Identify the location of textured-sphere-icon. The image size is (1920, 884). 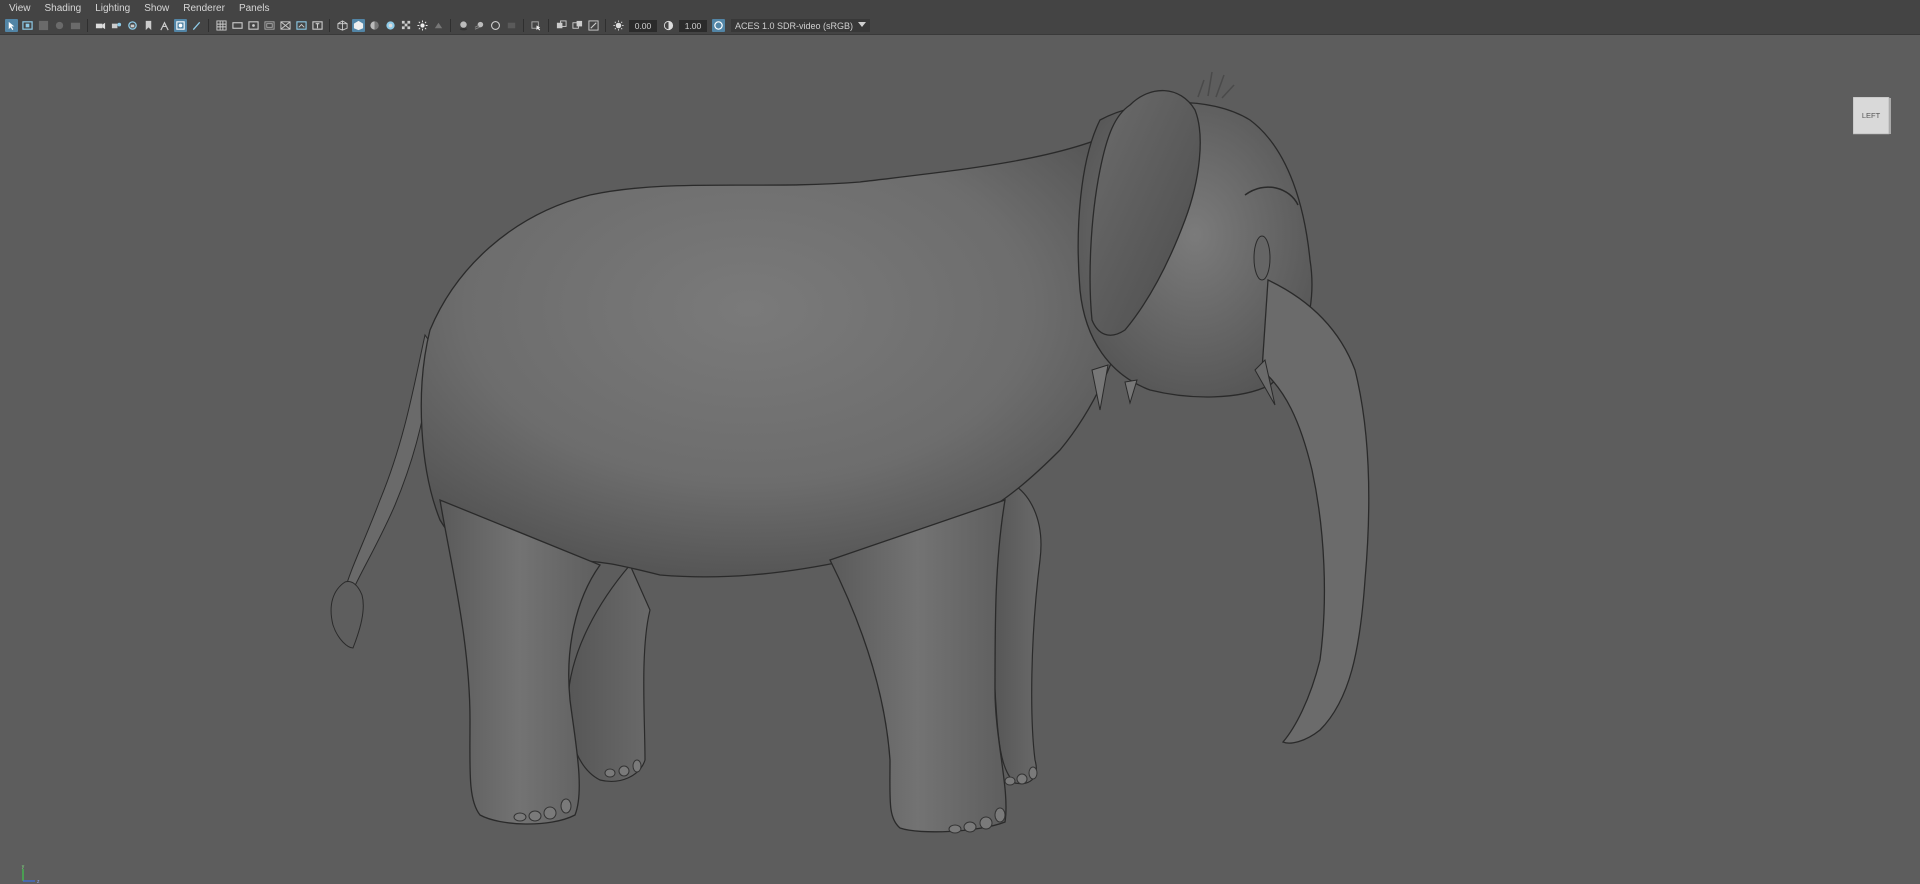
(390, 25).